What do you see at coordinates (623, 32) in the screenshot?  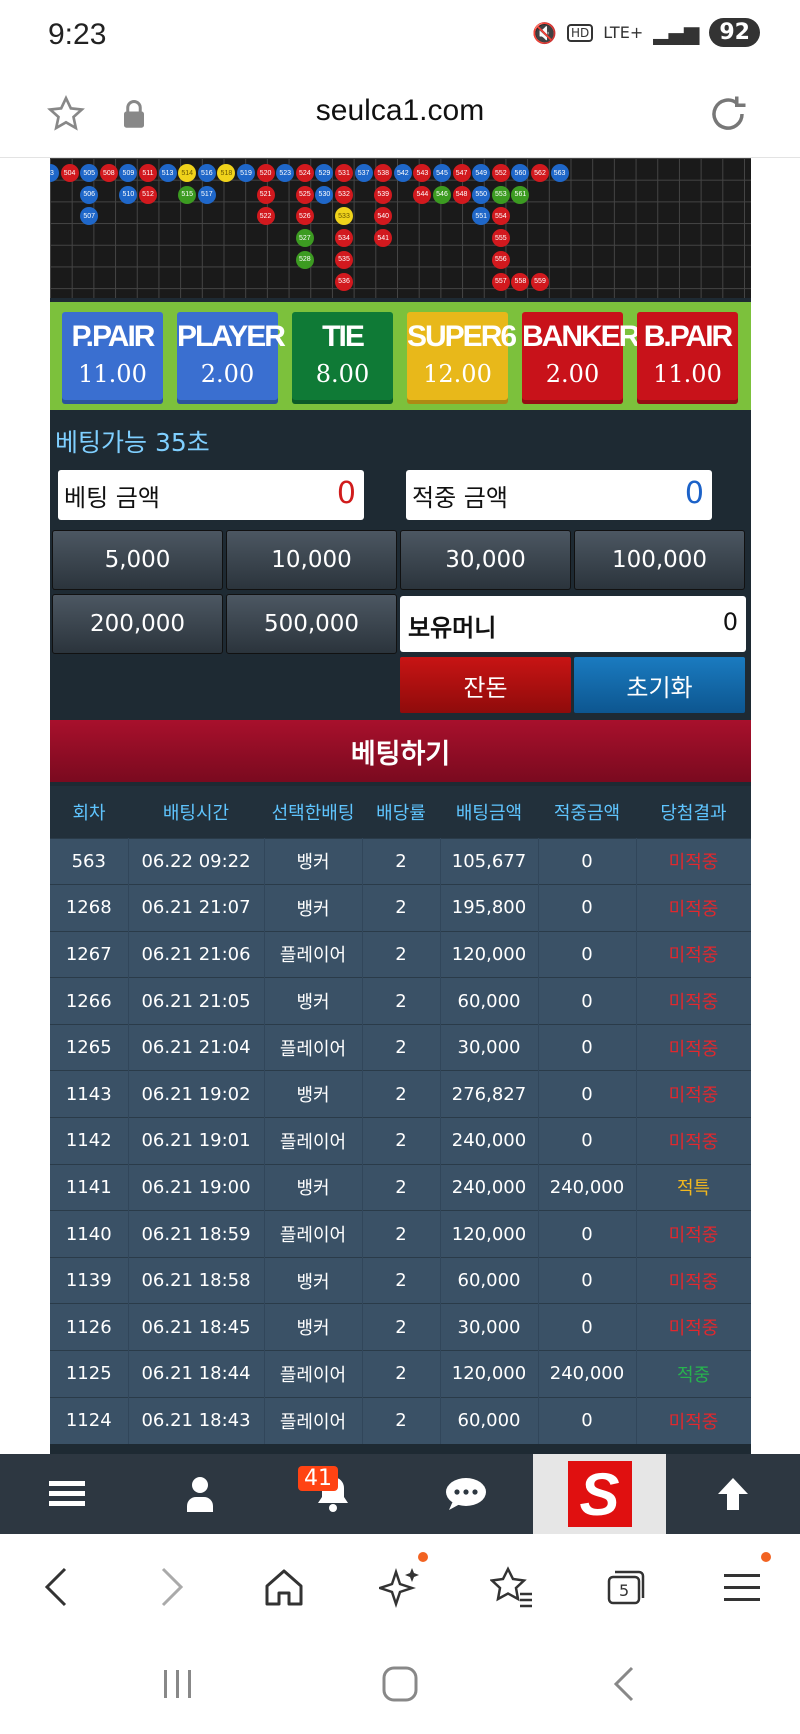 I see `network-label: LTE+` at bounding box center [623, 32].